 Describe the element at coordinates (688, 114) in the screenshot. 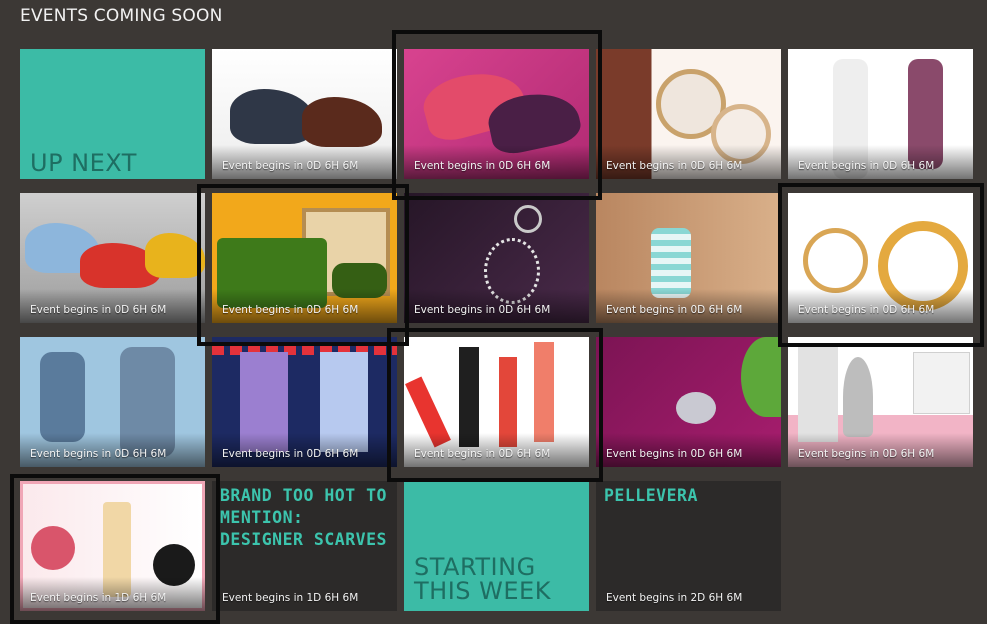

I see `event-tile-watches: Event begins in 0D 6H 6M` at that location.